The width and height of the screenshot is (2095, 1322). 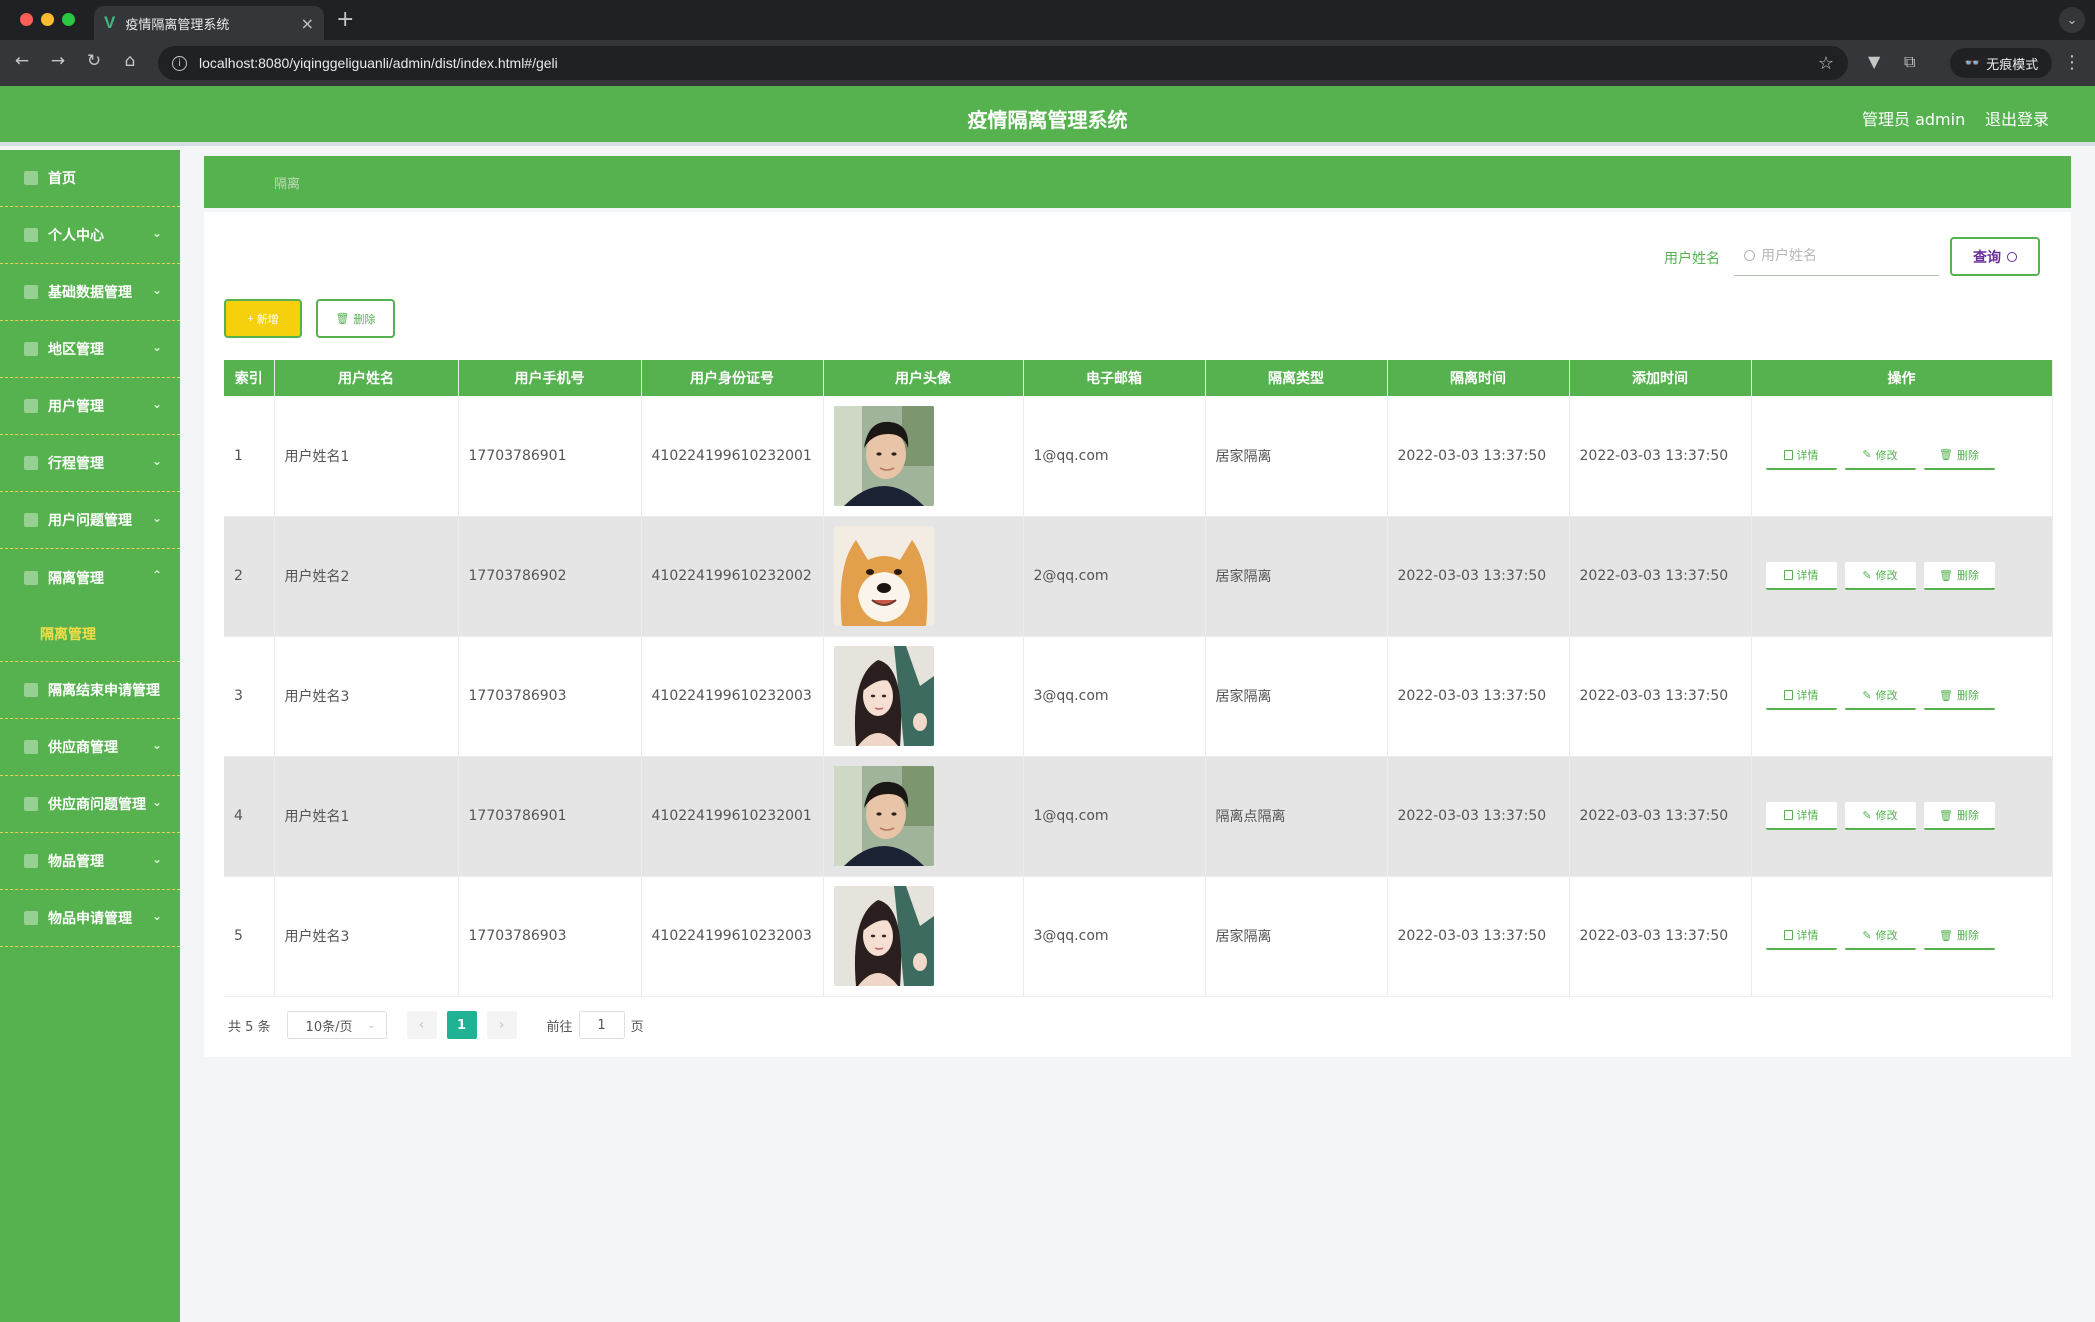 What do you see at coordinates (90, 918) in the screenshot?
I see `sidebar-item-goods-requests: 物品申请管理 ⌄` at bounding box center [90, 918].